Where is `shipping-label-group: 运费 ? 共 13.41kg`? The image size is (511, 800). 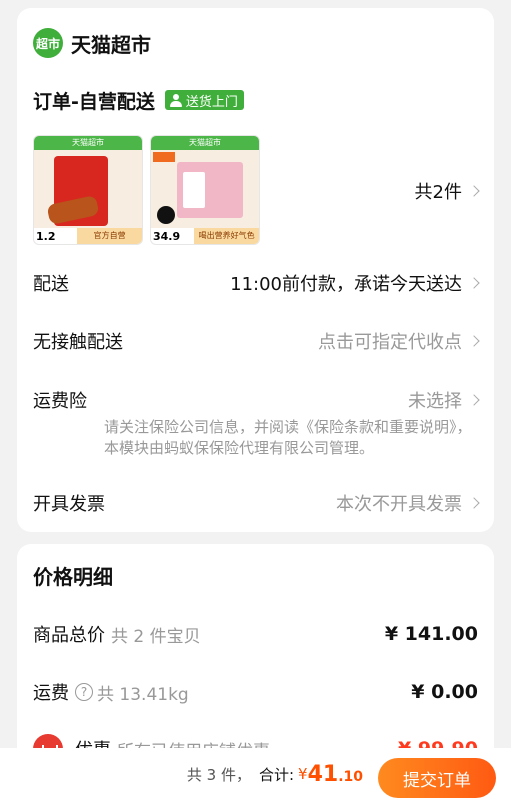
shipping-label-group: 运费 ? 共 13.41kg is located at coordinates (111, 692).